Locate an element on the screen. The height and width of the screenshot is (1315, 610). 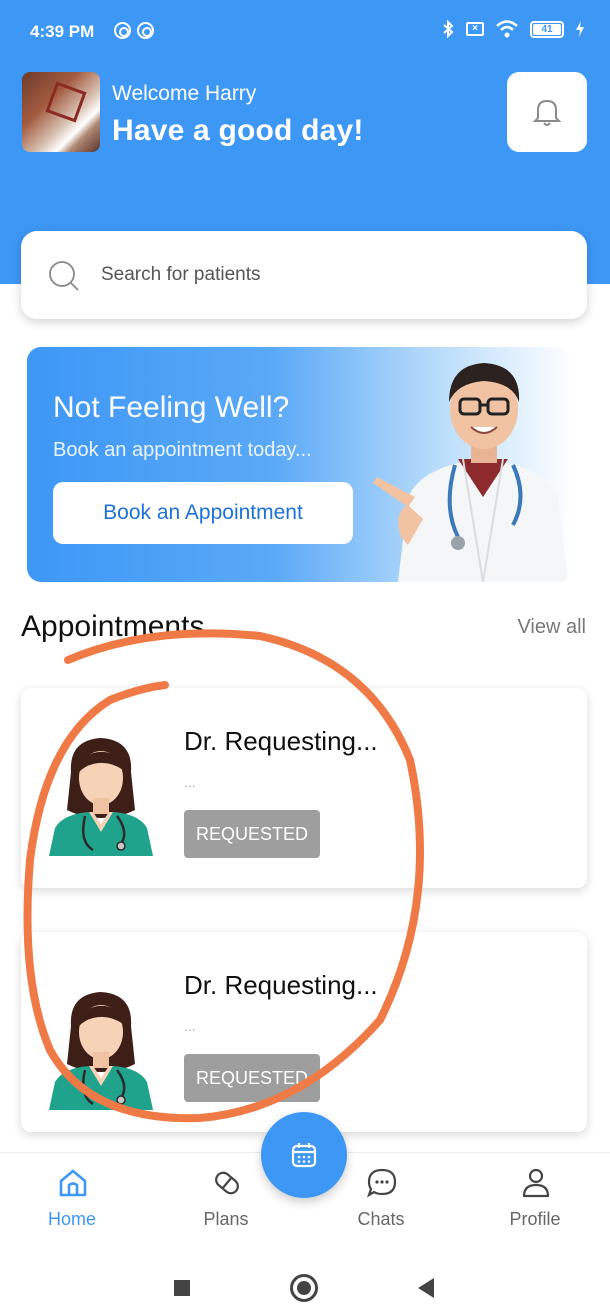
book-appointment-button: Book an Appointment is located at coordinates (203, 513).